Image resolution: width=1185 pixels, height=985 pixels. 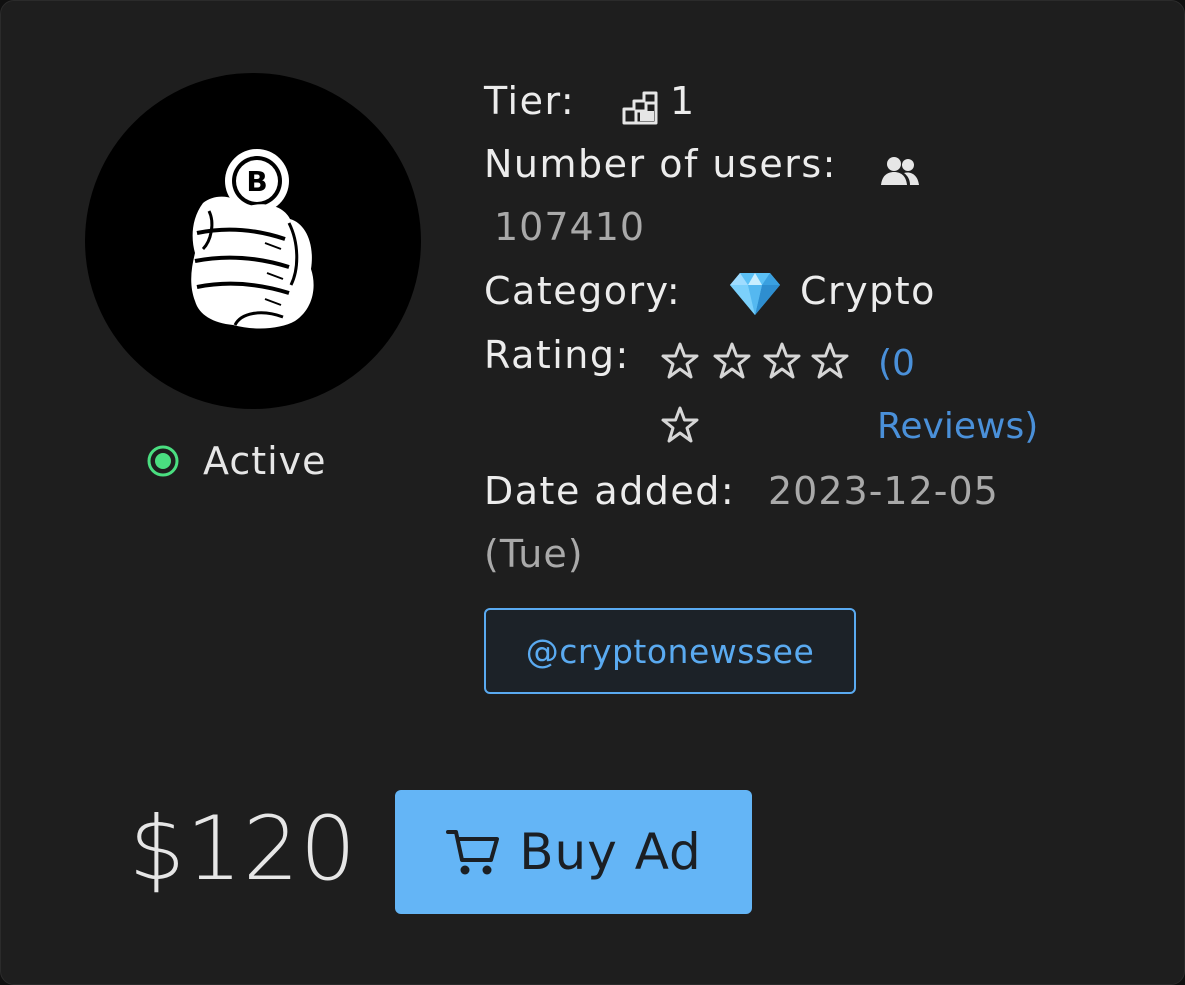 I want to click on channel-handle-button: @cryptonewssee, so click(x=670, y=651).